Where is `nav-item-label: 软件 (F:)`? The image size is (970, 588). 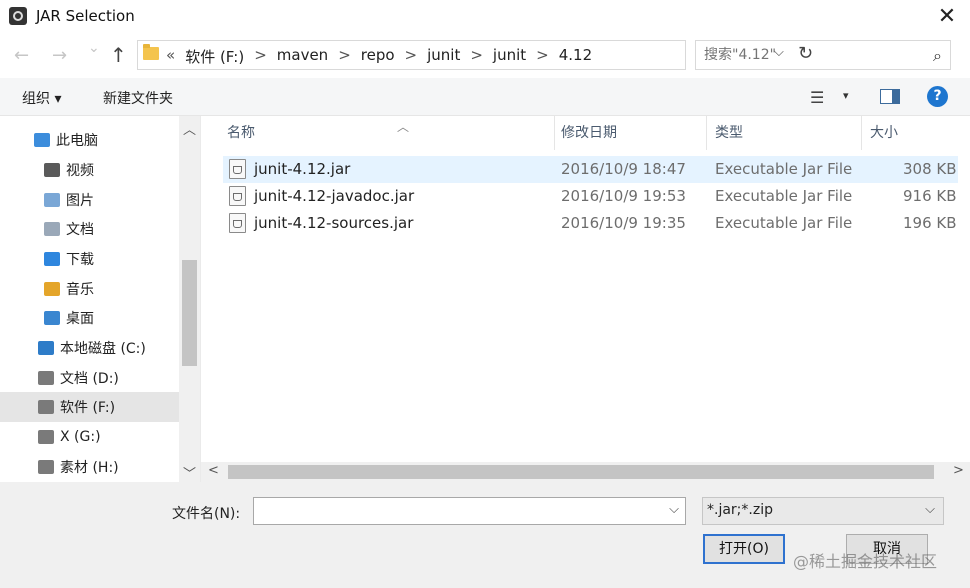 nav-item-label: 软件 (F:) is located at coordinates (88, 408).